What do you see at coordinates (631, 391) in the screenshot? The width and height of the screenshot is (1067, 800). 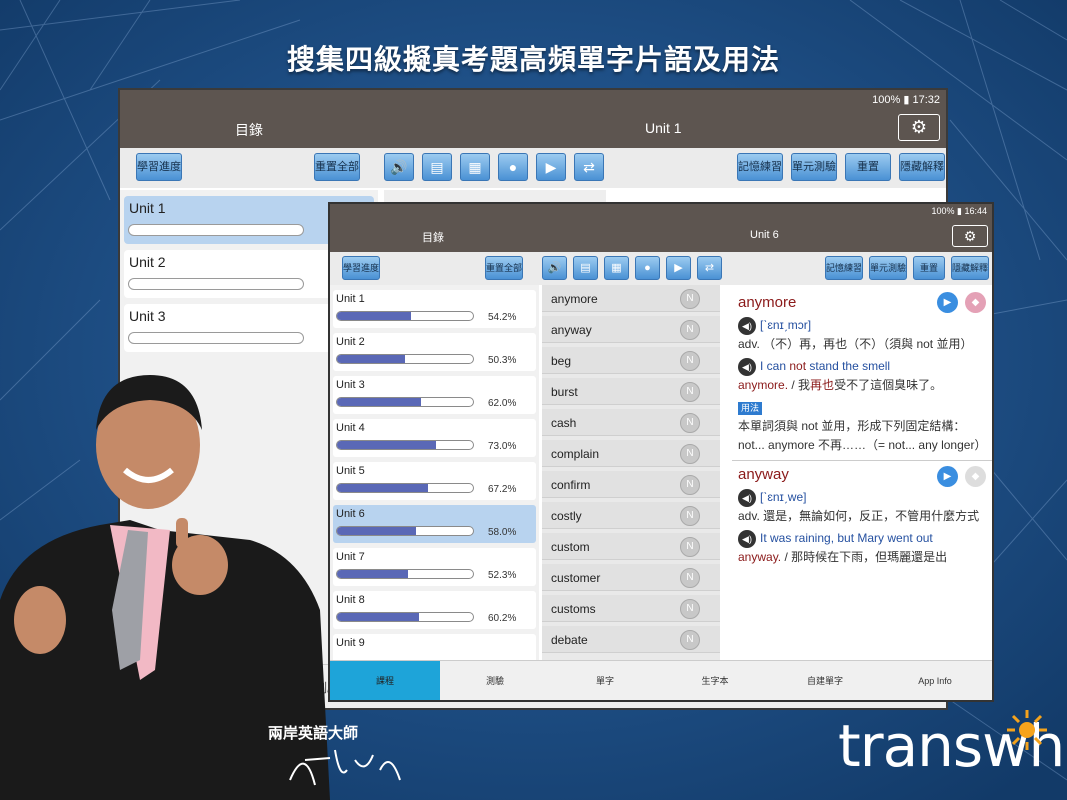 I see `word-item: burst N` at bounding box center [631, 391].